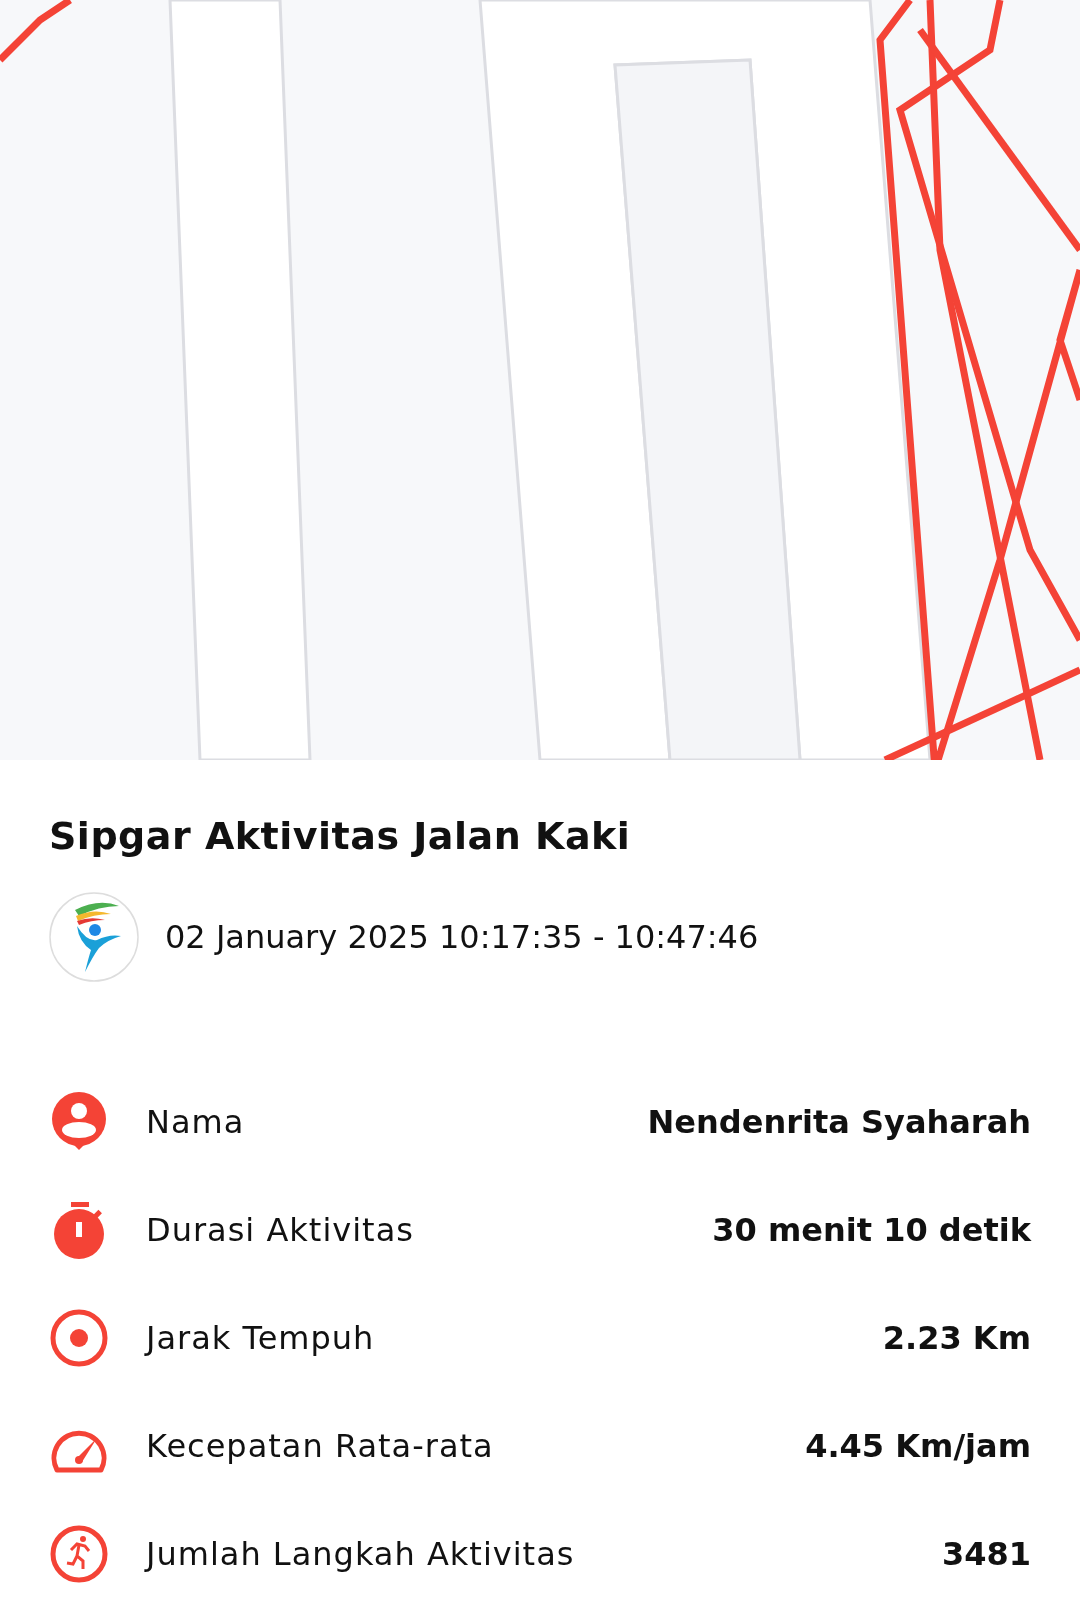 This screenshot has width=1080, height=1620. I want to click on stat-value: Nendenrita Syaharah, so click(839, 1121).